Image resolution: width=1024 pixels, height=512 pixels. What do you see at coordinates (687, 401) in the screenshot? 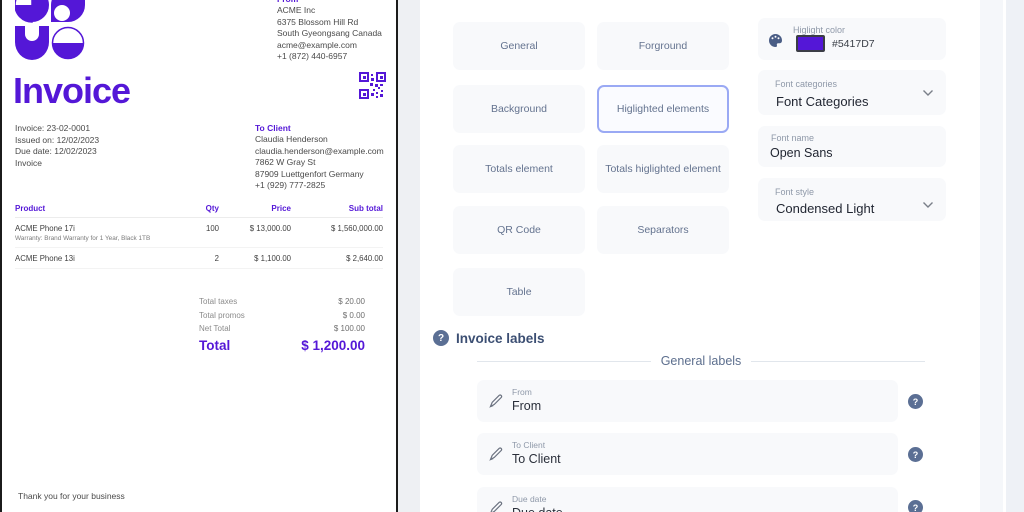
I see `label-field-from: From From` at bounding box center [687, 401].